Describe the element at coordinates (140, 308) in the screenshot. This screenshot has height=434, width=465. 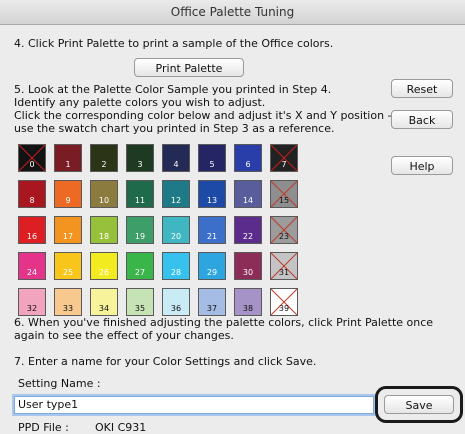
I see `palette-swatch-number: 35` at that location.